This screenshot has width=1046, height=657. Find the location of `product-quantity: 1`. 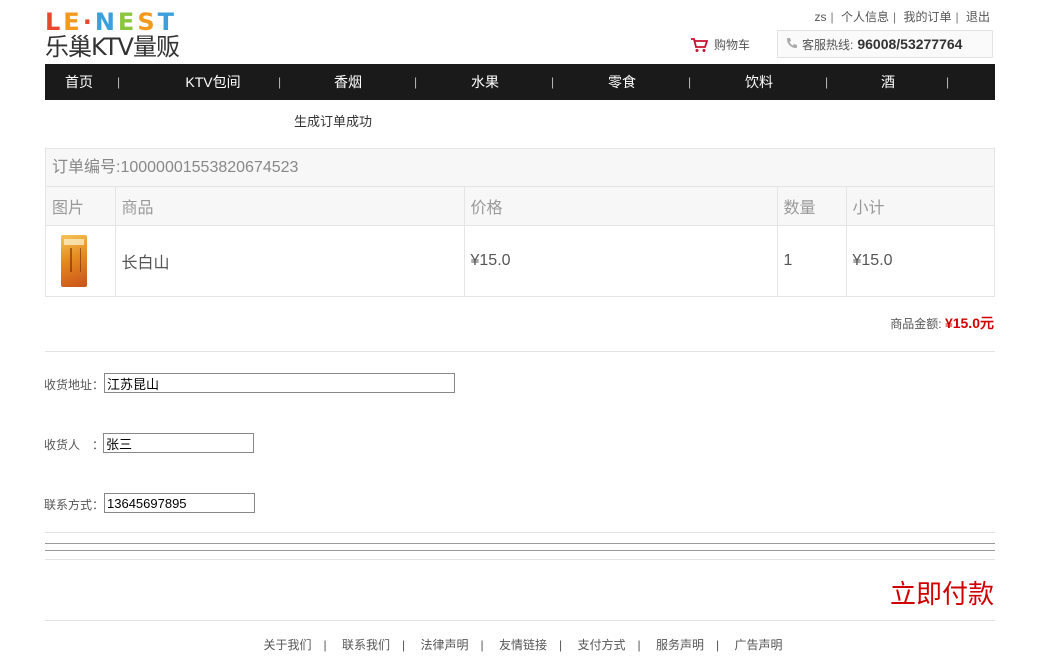

product-quantity: 1 is located at coordinates (812, 260).